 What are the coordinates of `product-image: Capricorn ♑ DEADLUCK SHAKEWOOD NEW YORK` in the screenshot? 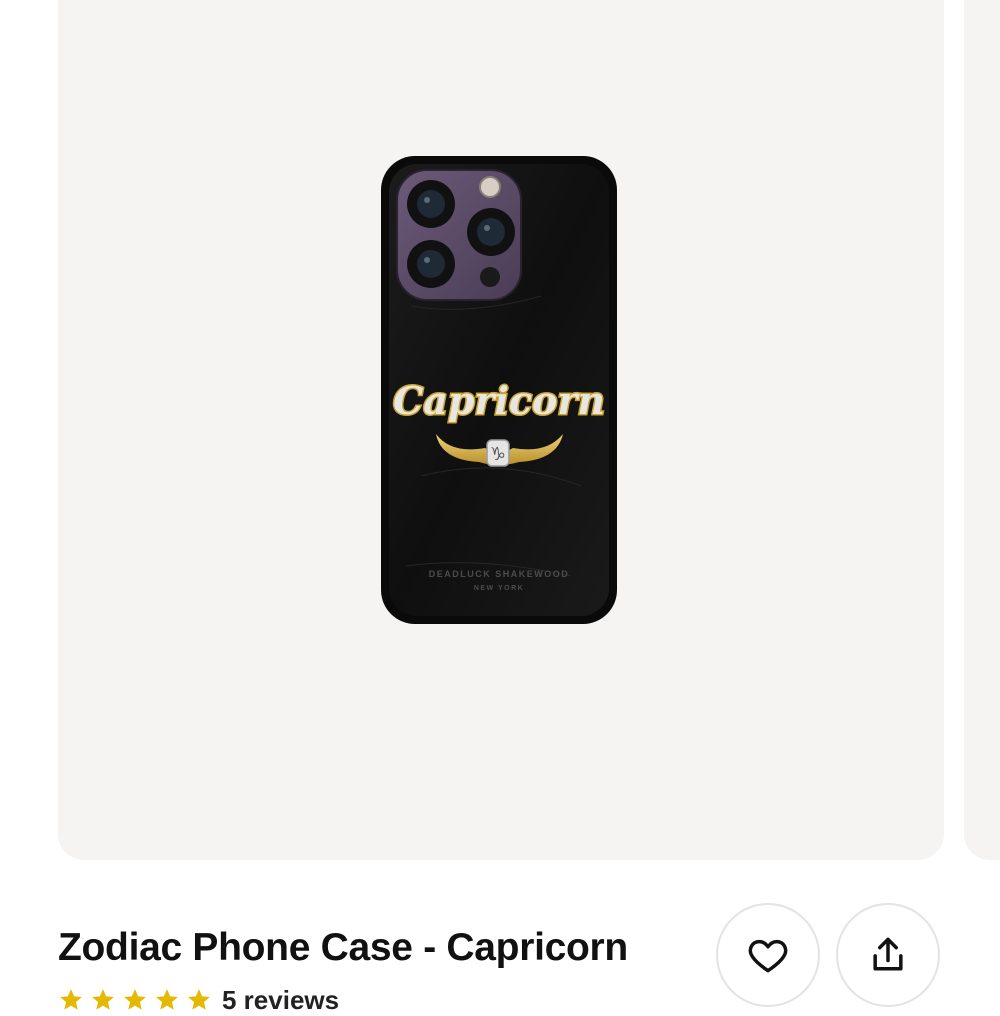 It's located at (499, 390).